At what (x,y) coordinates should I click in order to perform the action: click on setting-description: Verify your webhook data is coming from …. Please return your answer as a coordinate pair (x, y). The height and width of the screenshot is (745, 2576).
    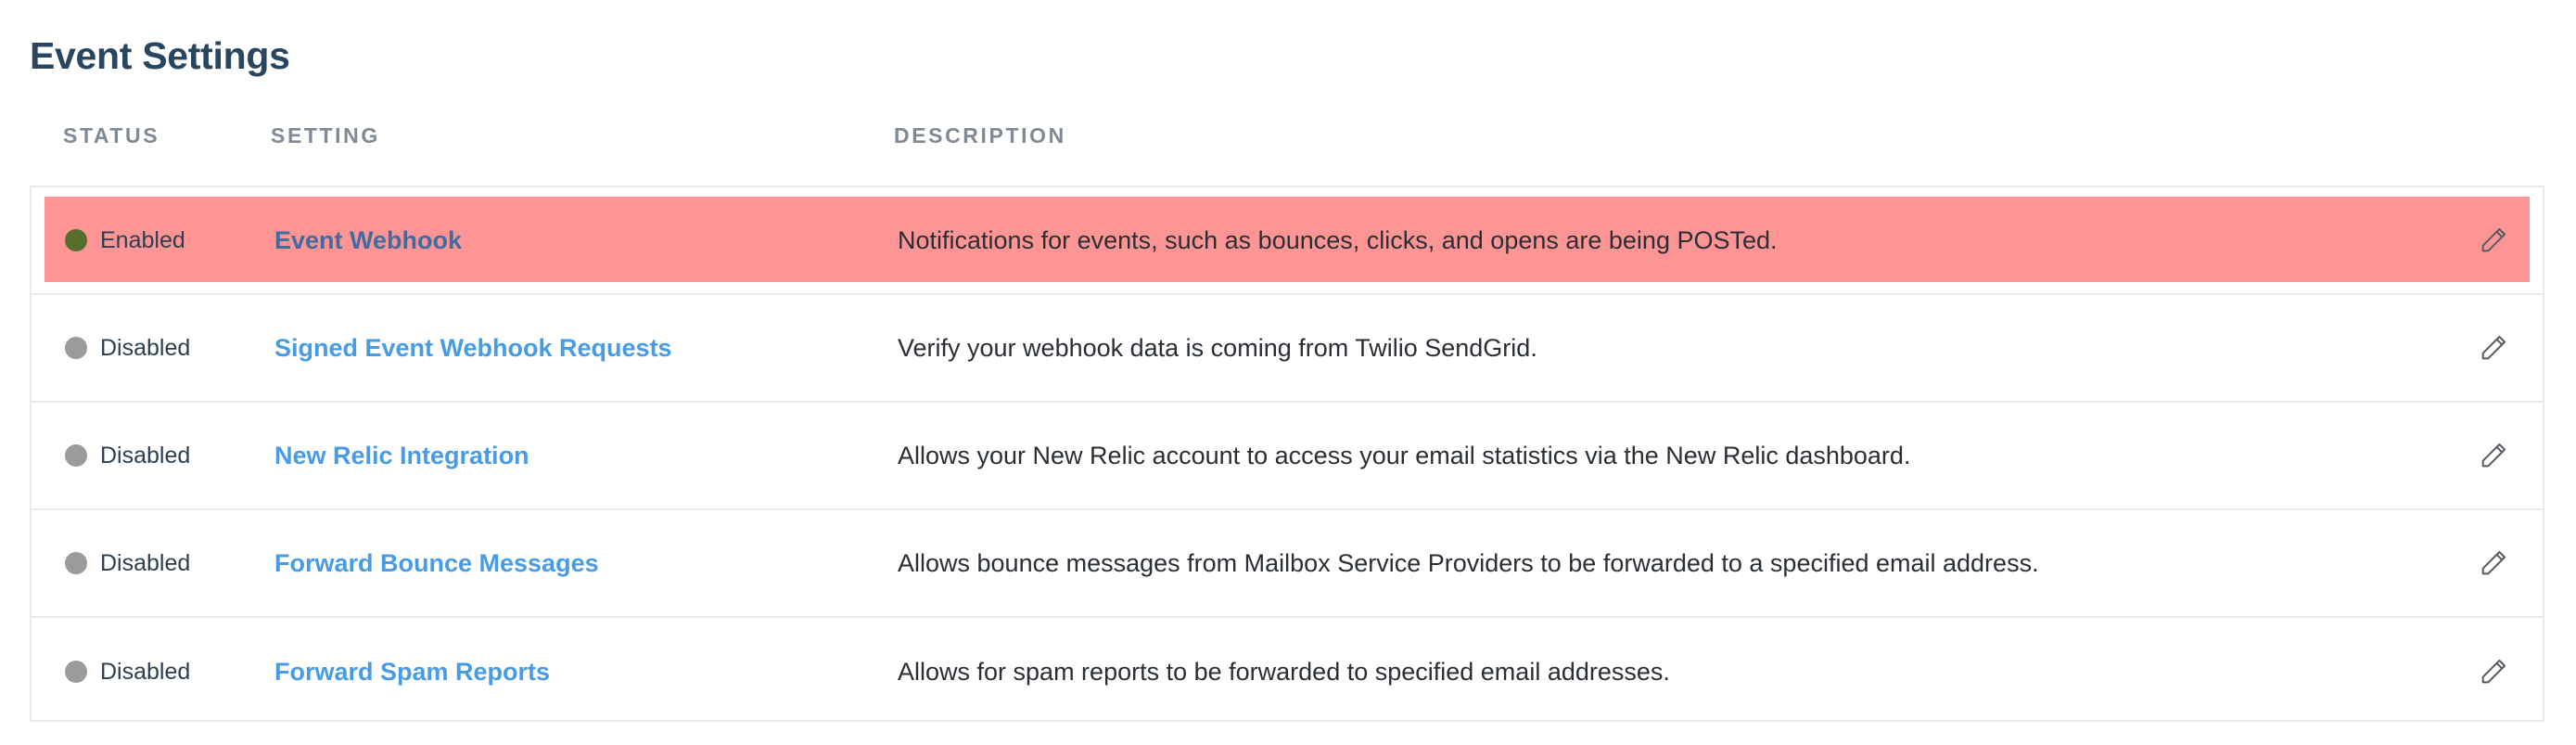
    Looking at the image, I should click on (1217, 347).